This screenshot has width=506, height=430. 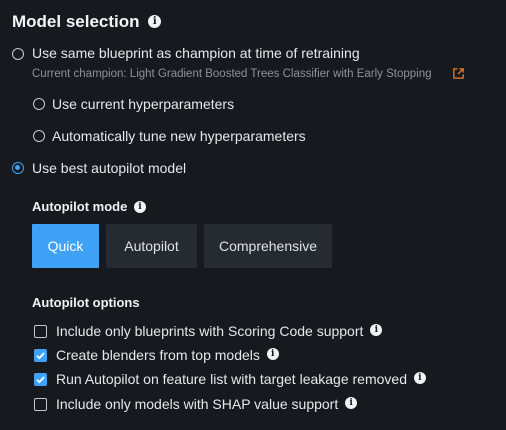 I want to click on blenders-option: Create blenders from top models i, so click(x=167, y=355).